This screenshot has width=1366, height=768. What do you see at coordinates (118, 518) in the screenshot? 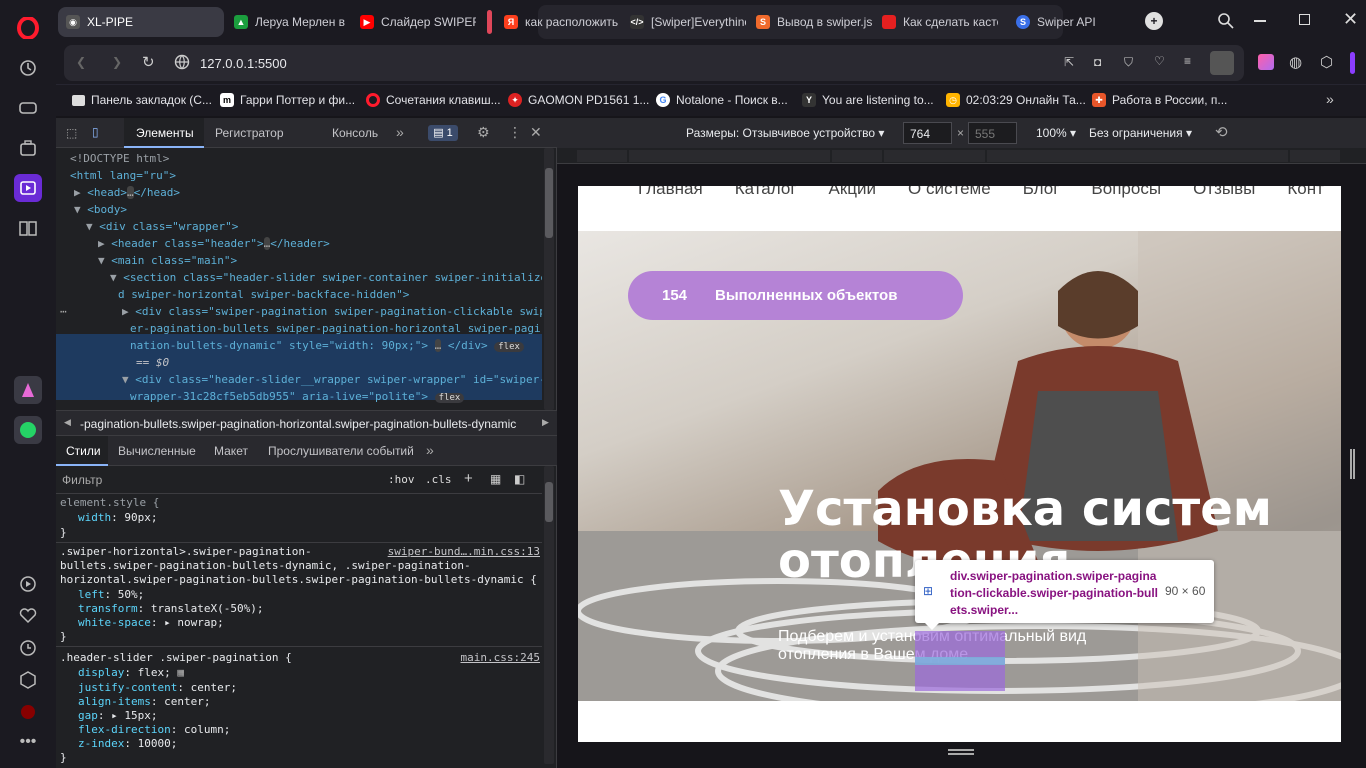
I see `prop-width: width: 90px;` at bounding box center [118, 518].